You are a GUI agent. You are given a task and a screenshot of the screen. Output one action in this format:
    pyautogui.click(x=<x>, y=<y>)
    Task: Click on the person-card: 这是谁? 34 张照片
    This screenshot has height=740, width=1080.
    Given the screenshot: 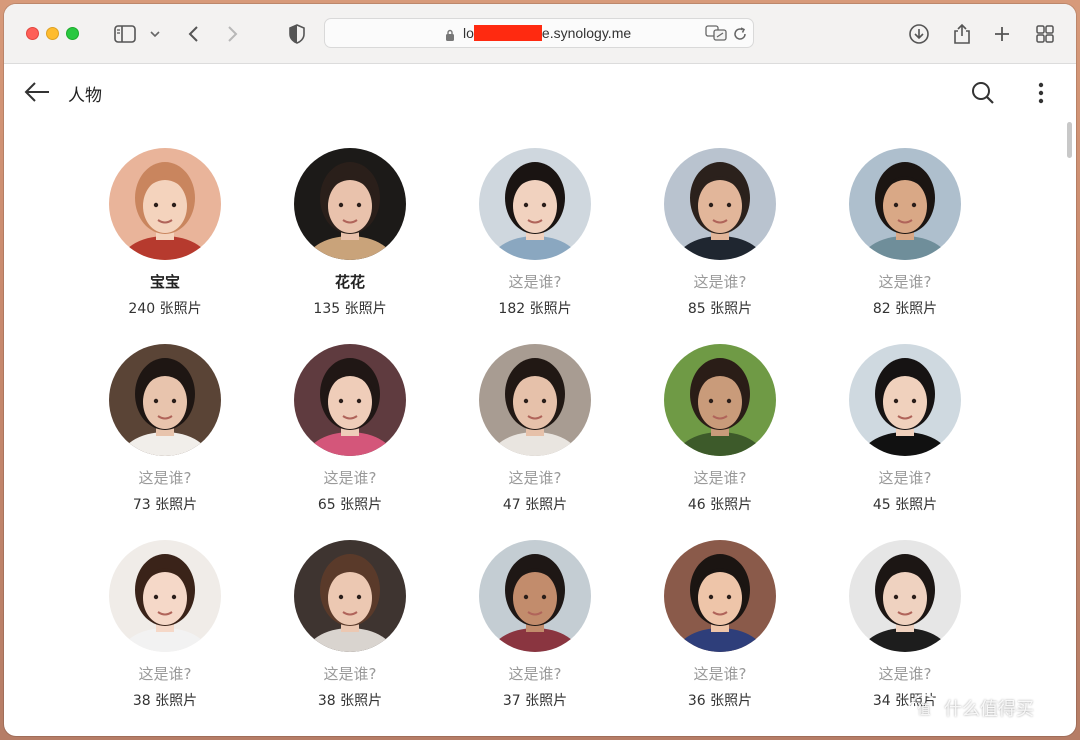 What is the action you would take?
    pyautogui.click(x=906, y=610)
    